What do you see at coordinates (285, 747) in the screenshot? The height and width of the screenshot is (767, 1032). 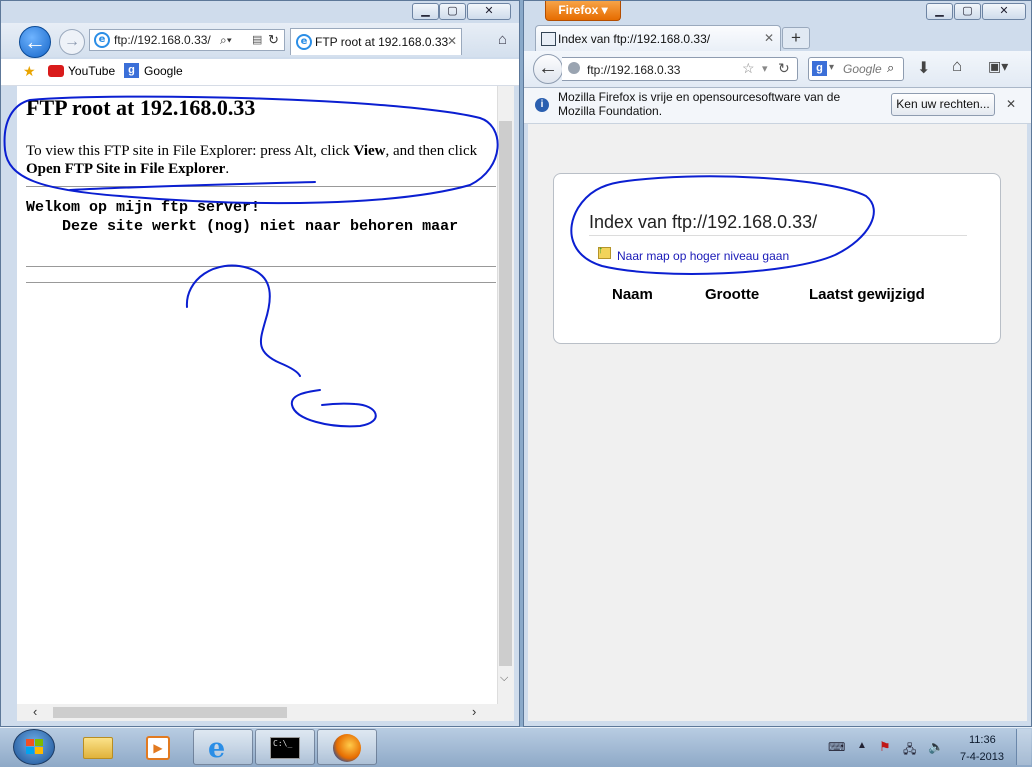 I see `taskbar-cmd: C:\_` at bounding box center [285, 747].